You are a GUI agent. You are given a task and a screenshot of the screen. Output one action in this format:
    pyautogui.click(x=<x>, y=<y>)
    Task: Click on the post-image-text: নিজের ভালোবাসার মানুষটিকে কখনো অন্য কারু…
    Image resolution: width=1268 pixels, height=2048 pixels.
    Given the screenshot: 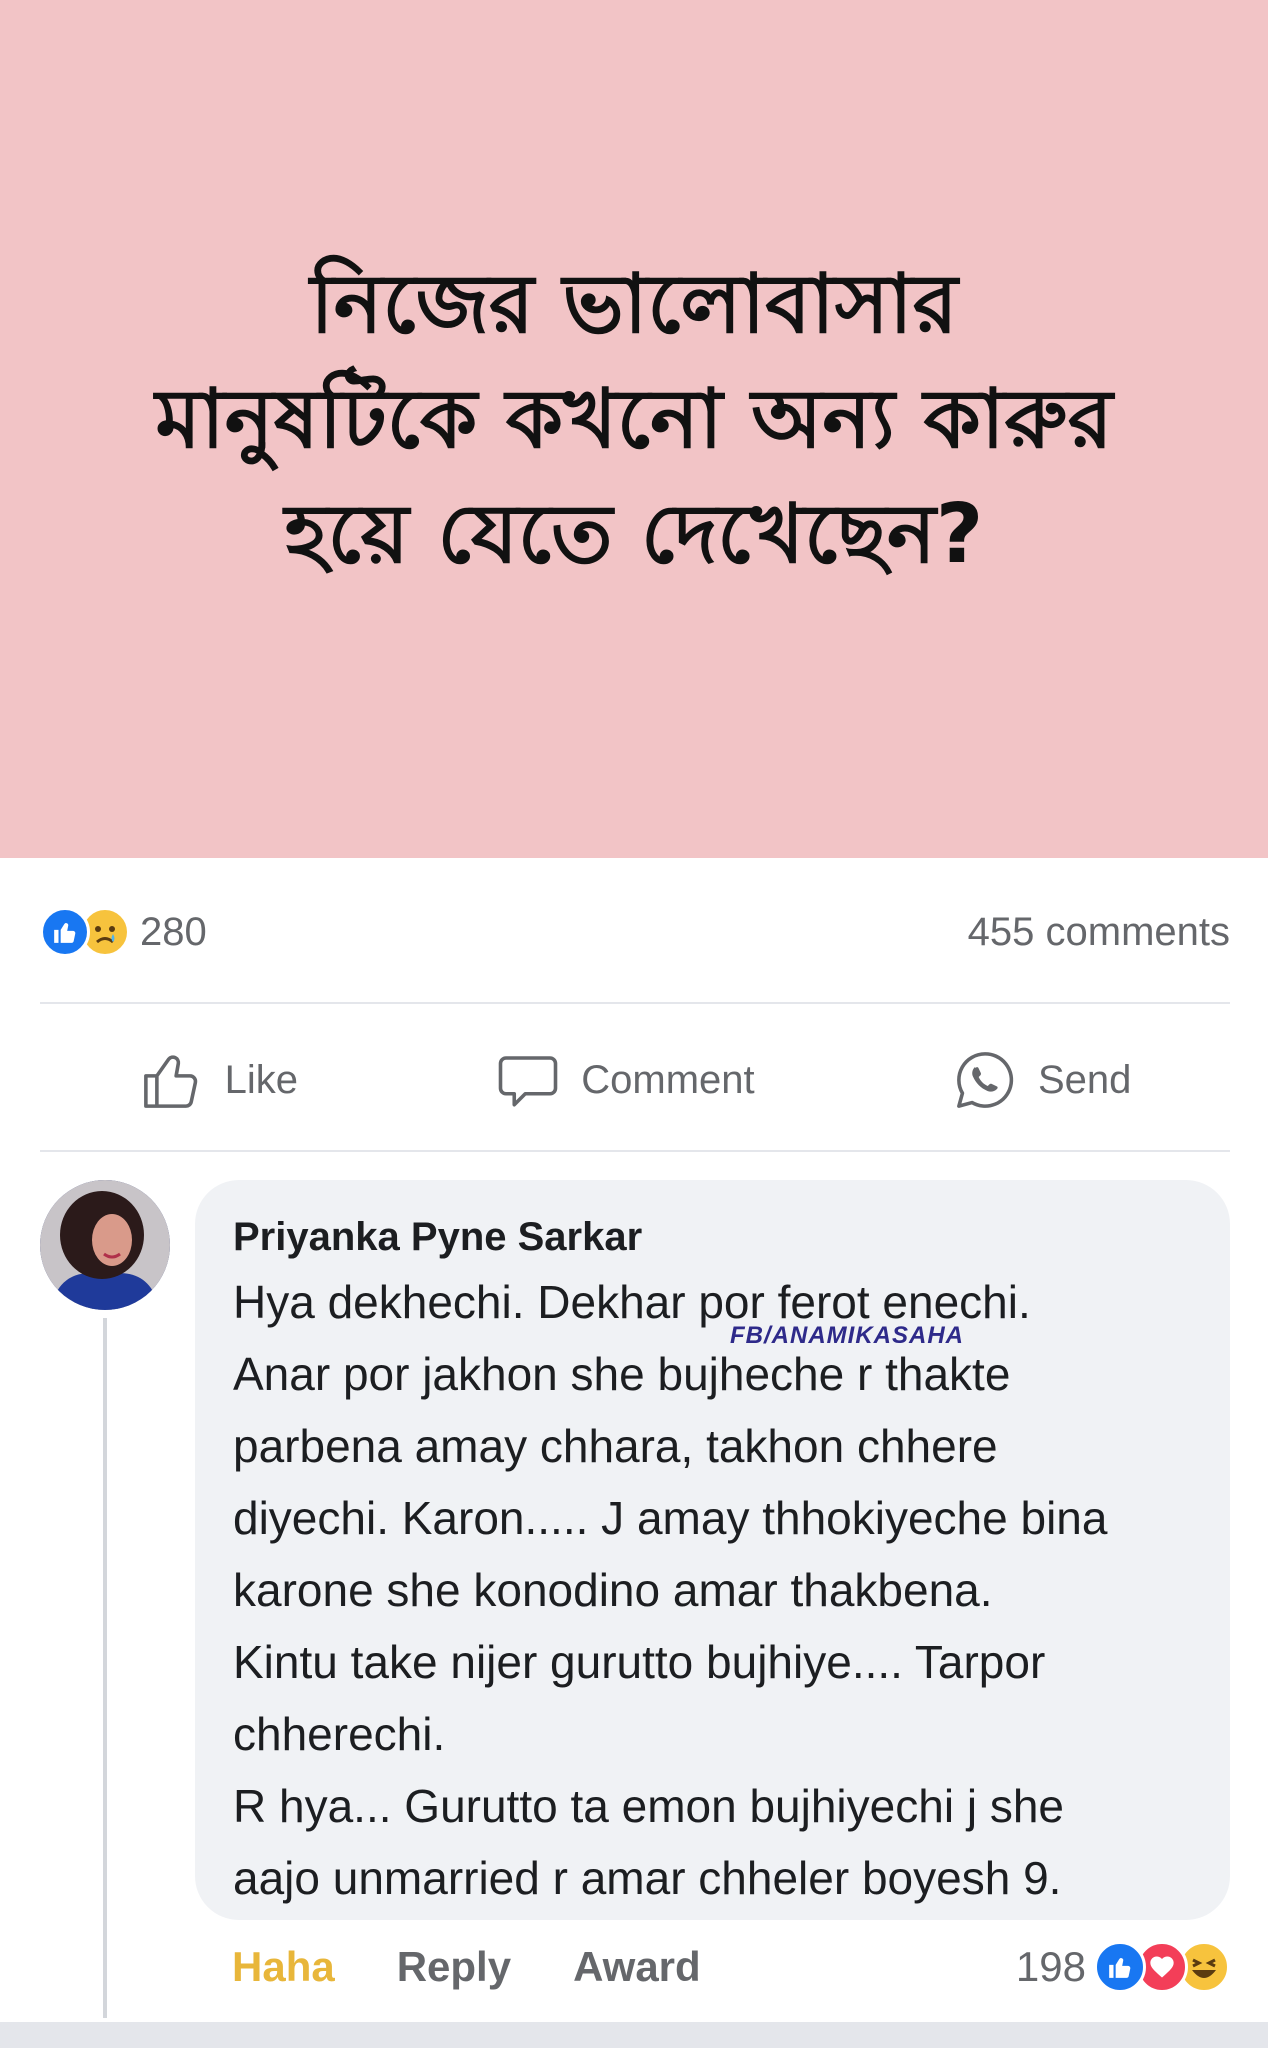 What is the action you would take?
    pyautogui.click(x=634, y=419)
    